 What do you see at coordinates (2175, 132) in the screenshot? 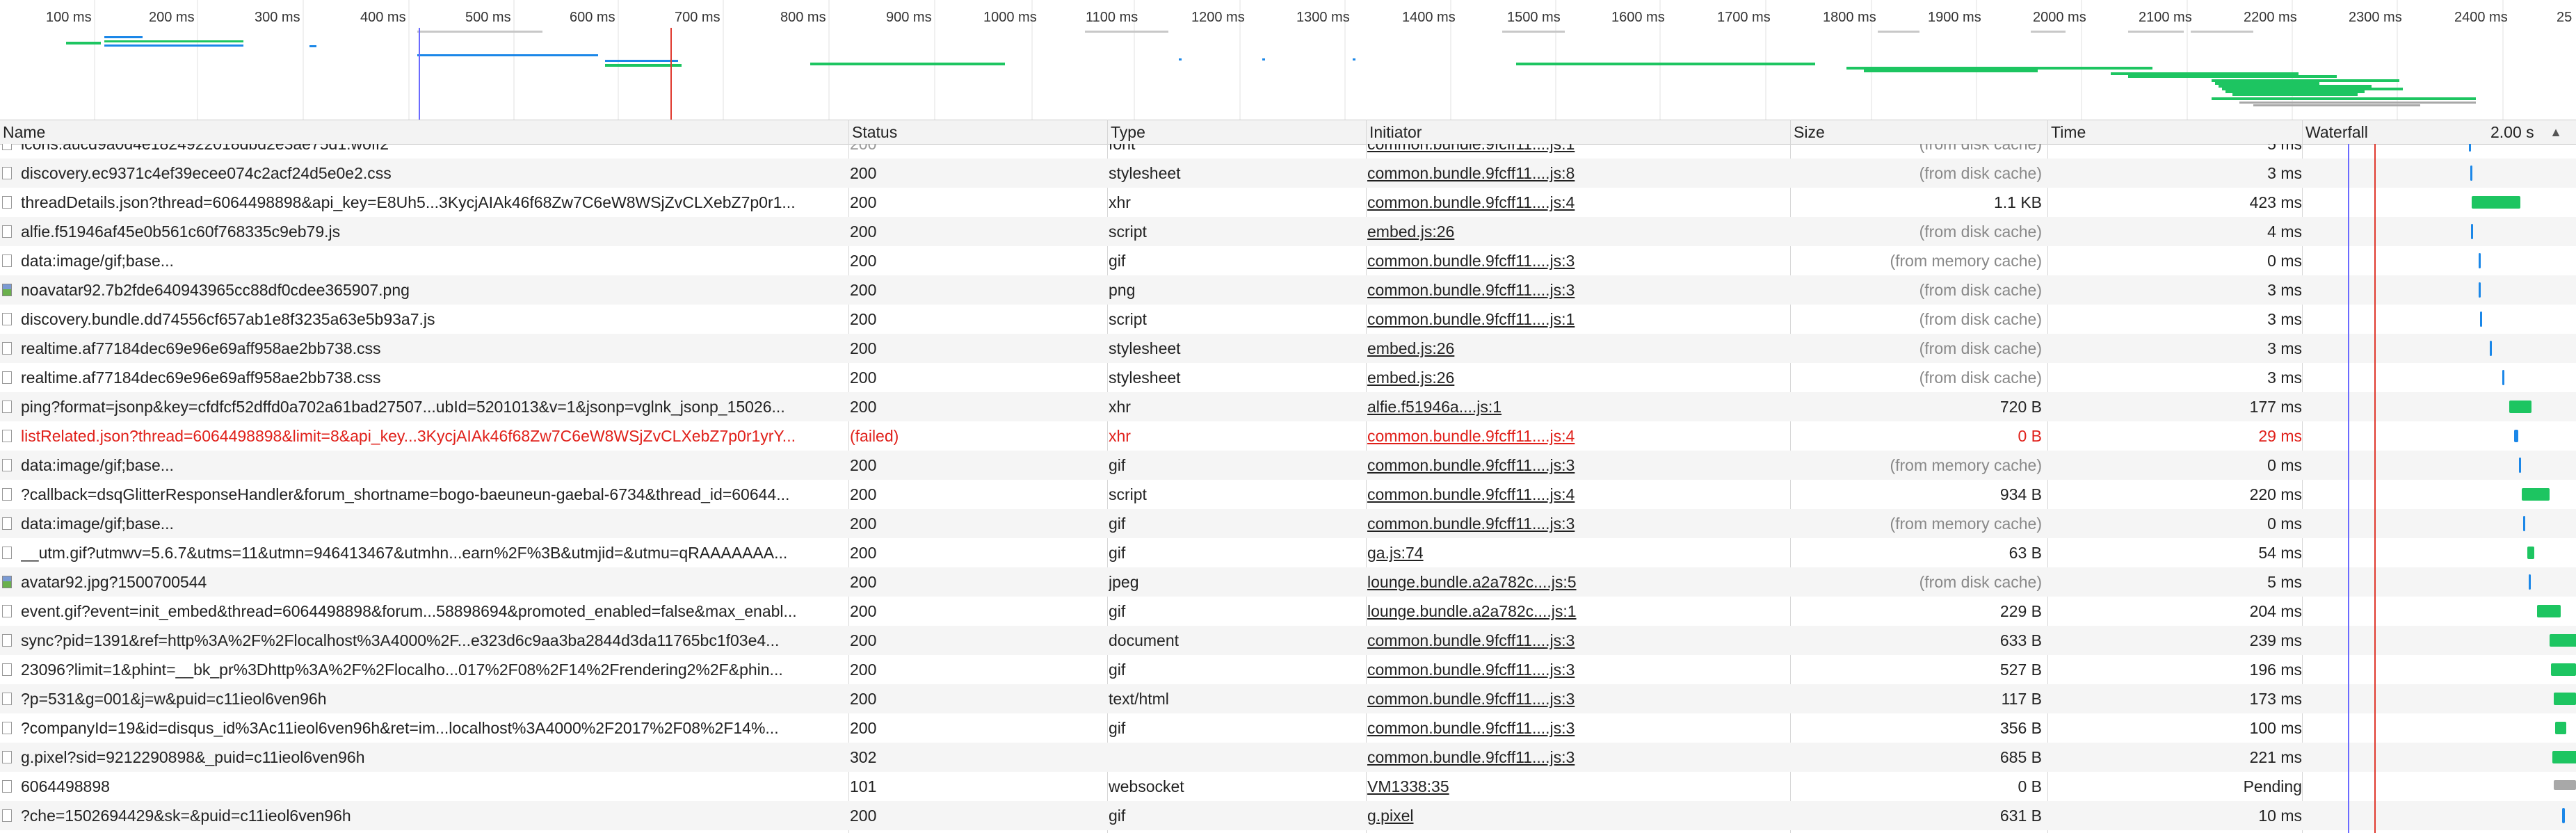
I see `column-time-header: Time` at bounding box center [2175, 132].